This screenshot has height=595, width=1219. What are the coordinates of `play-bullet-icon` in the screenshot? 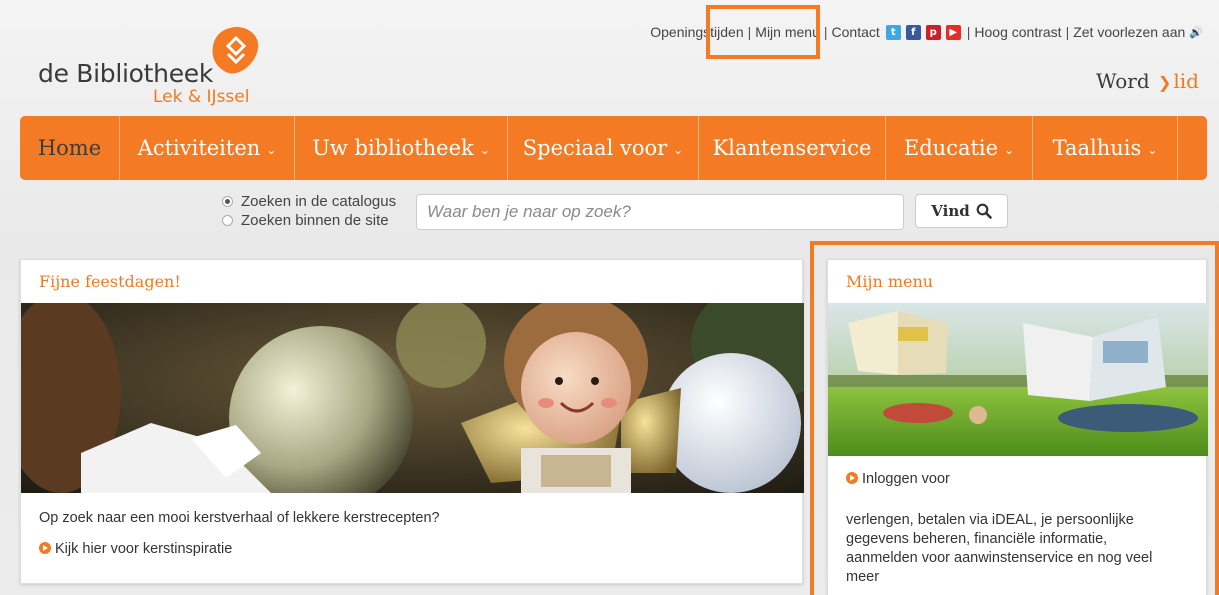 It's located at (45, 548).